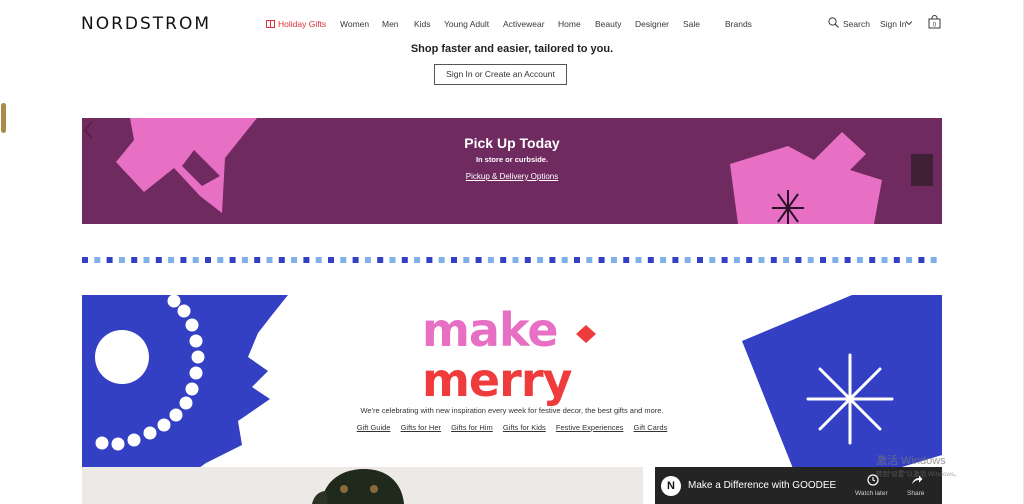 The width and height of the screenshot is (1024, 504). What do you see at coordinates (934, 22) in the screenshot?
I see `shopping-bag-icon: 0` at bounding box center [934, 22].